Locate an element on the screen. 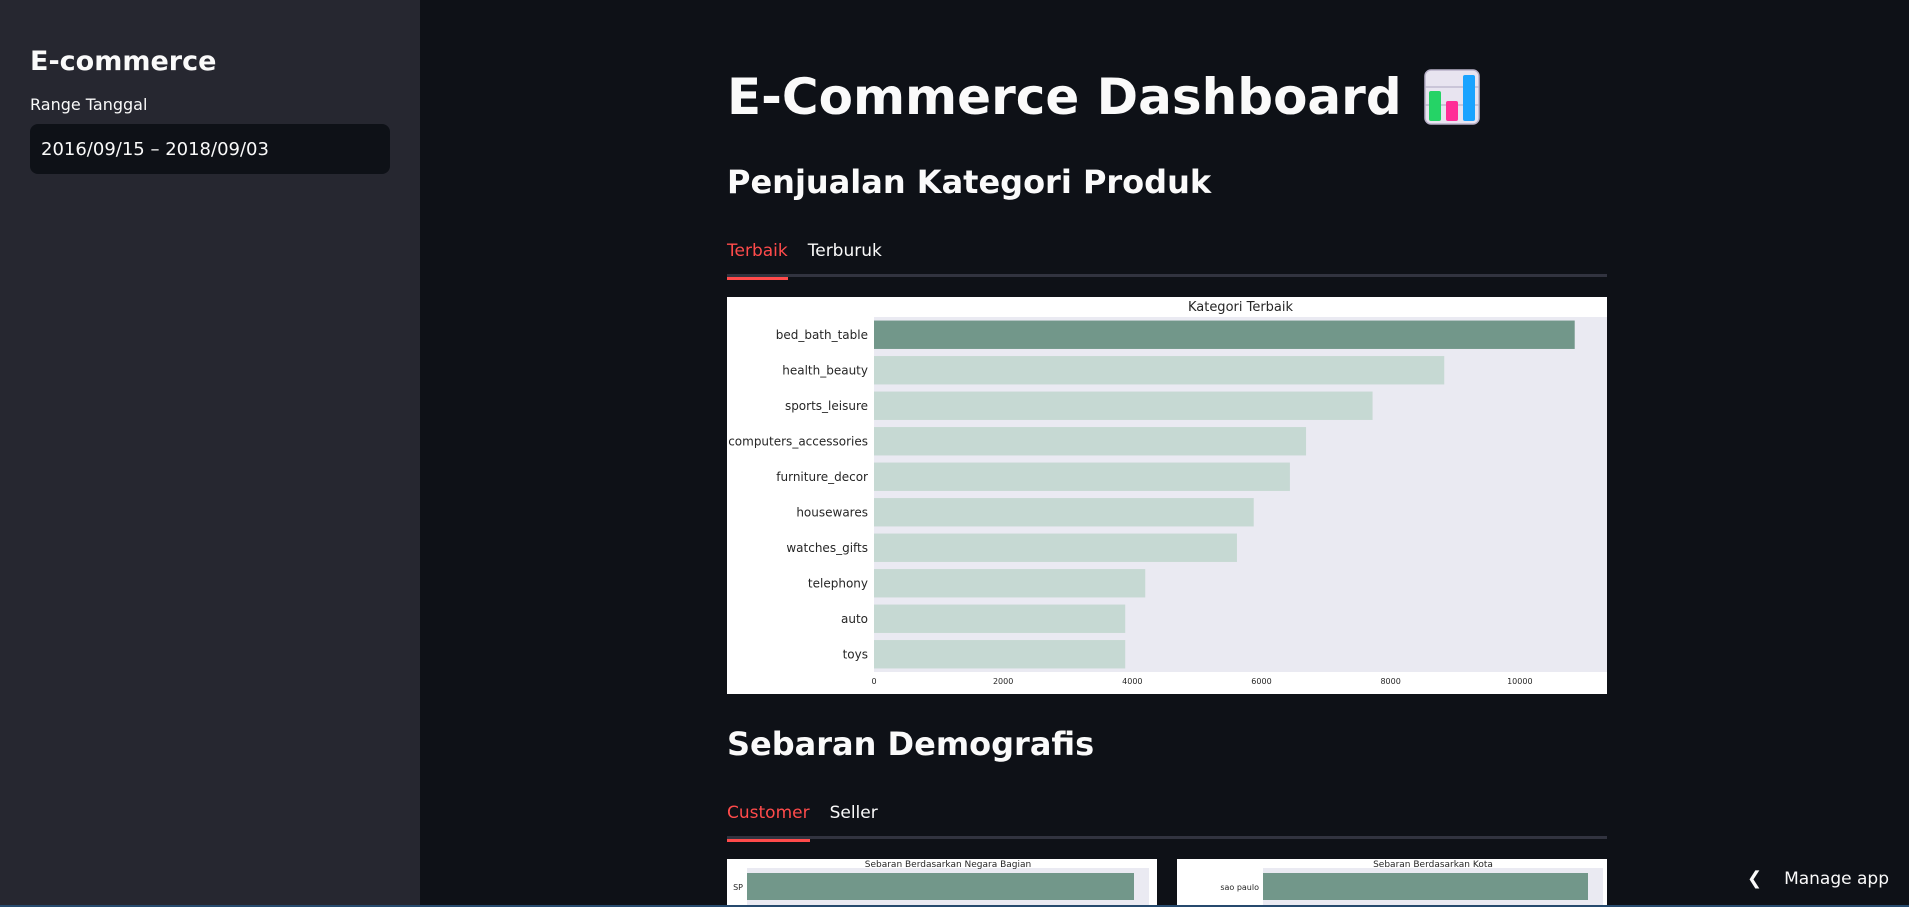 The width and height of the screenshot is (1909, 907). bar-health_beauty is located at coordinates (1159, 370).